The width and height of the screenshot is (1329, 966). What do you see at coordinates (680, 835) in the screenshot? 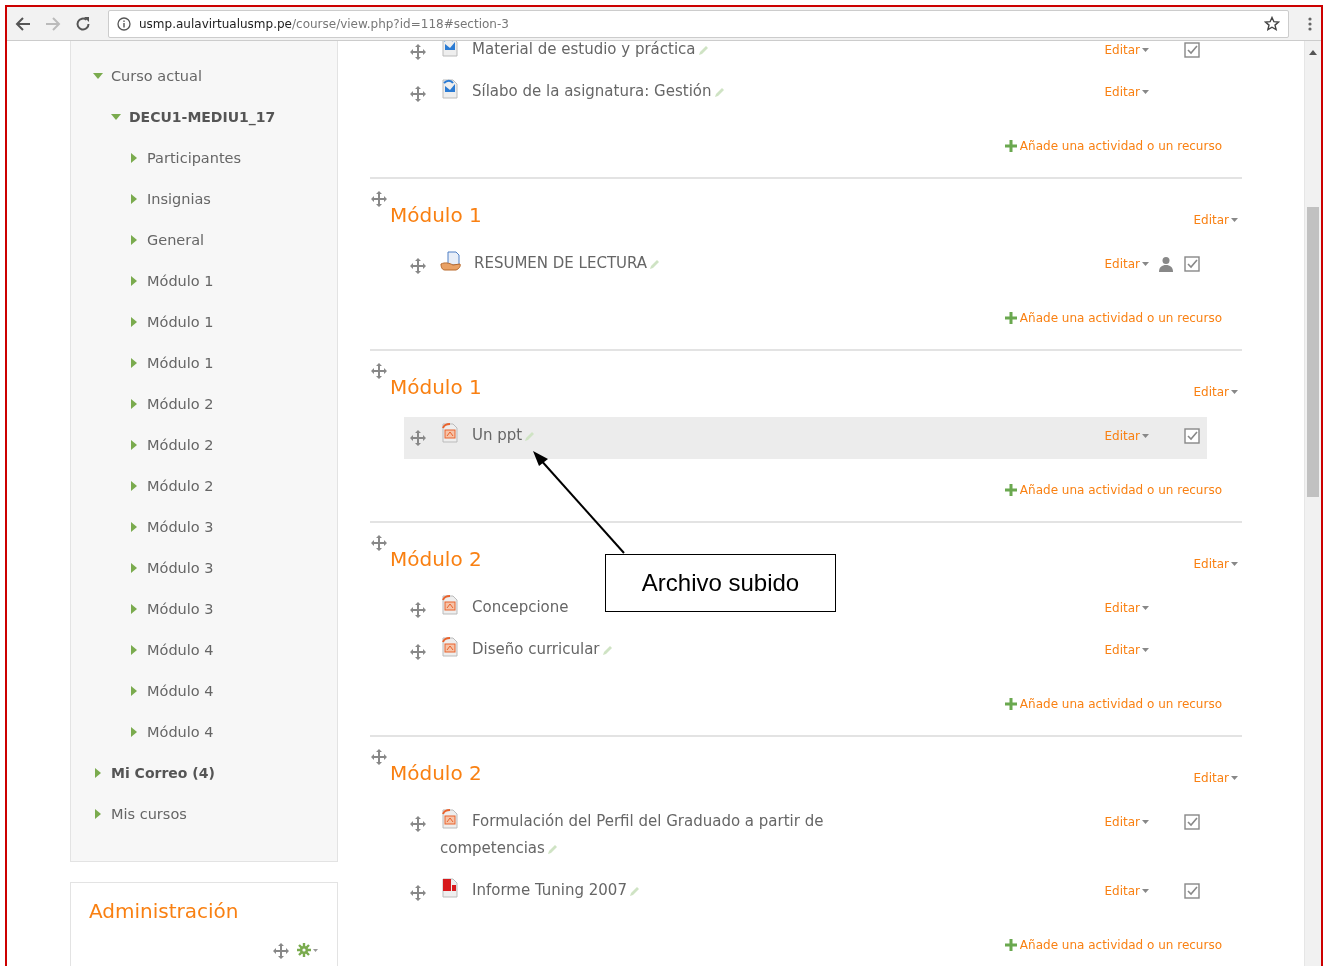
I see `activity-link: Formulación del Perfil del Graduado a partir de competencias` at bounding box center [680, 835].